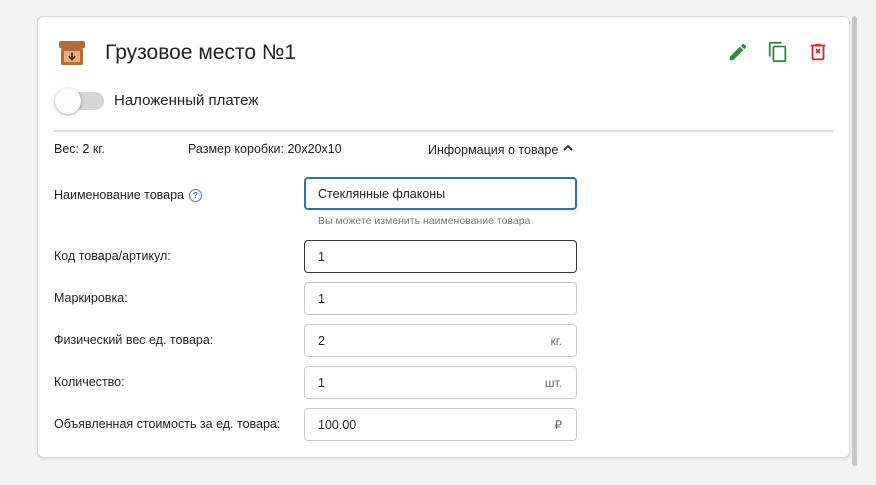 This screenshot has height=485, width=876. I want to click on cod-toggle-label: Наложенный платеж, so click(186, 100).